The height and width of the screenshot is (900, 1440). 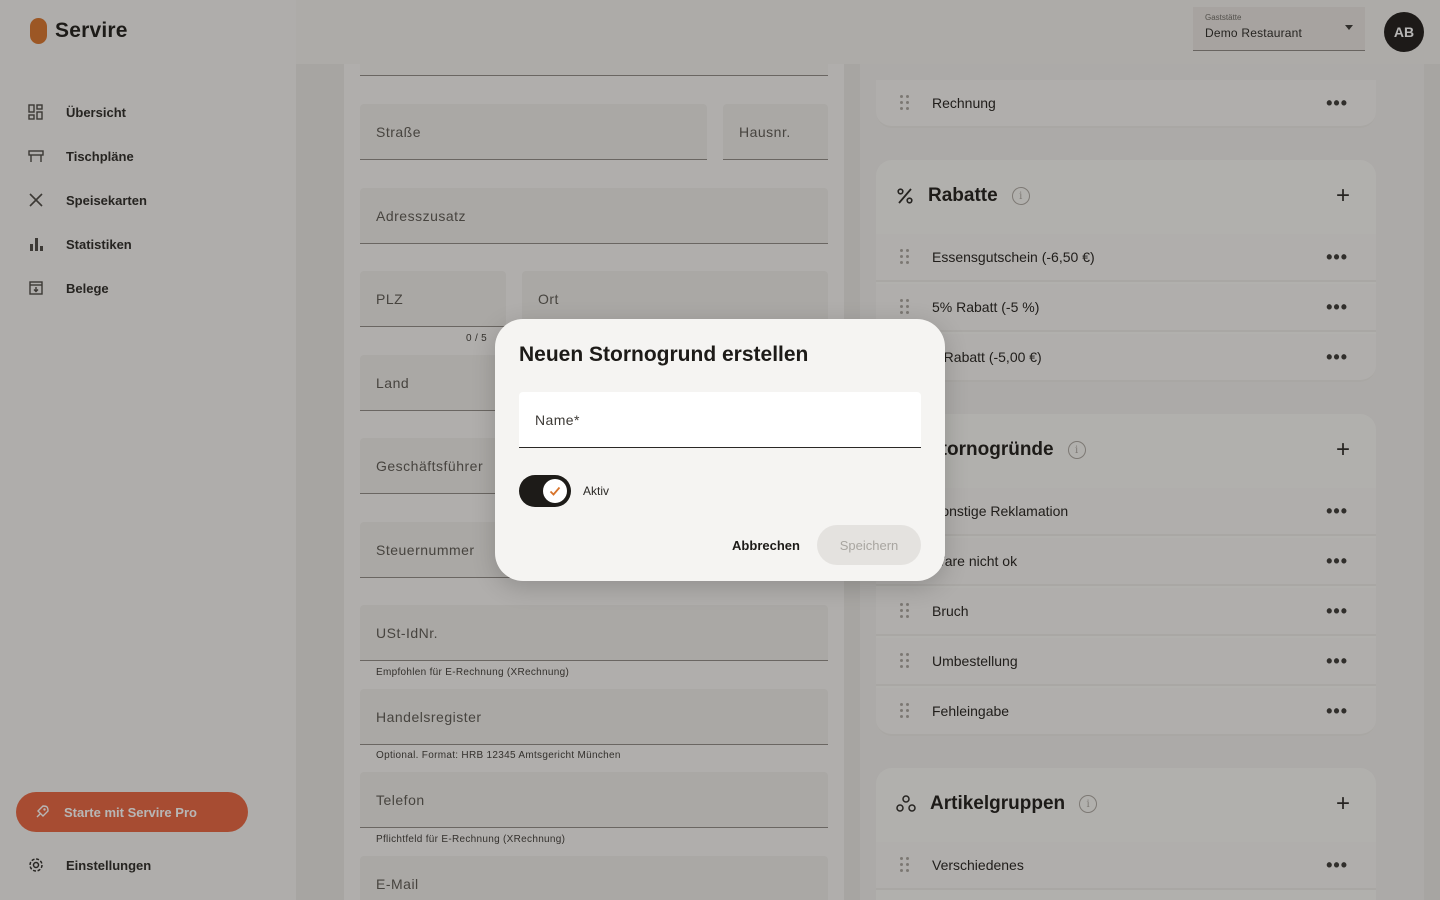 I want to click on check-icon, so click(x=555, y=491).